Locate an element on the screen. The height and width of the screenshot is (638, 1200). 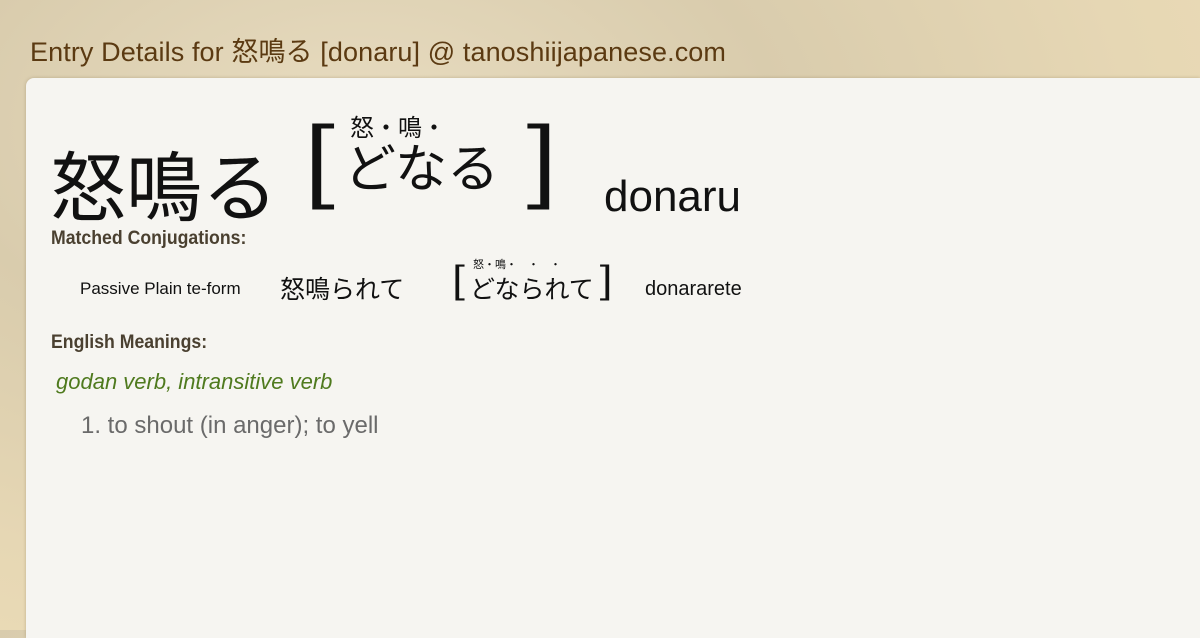
part-of-speech: godan verb, intransitive verb is located at coordinates (194, 381).